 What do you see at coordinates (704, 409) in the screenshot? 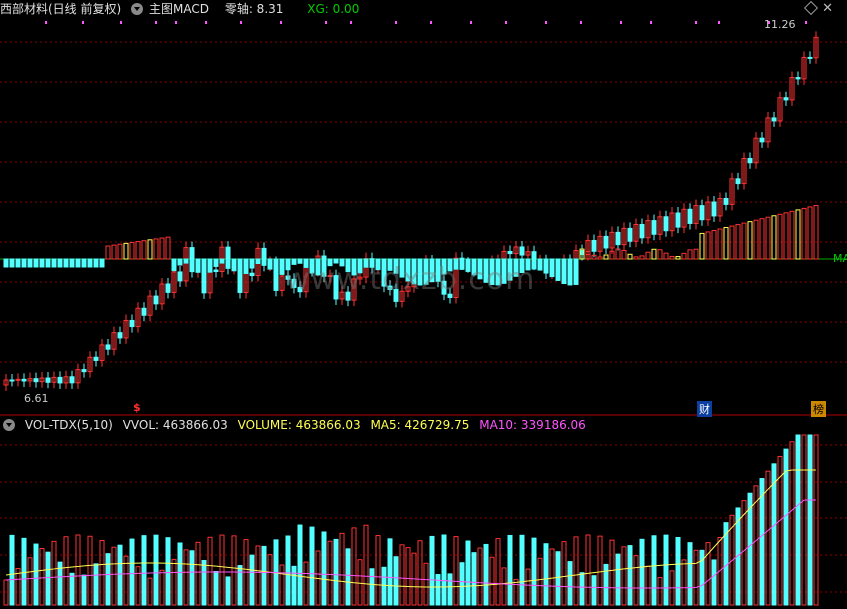
I see `finance-marker: 财` at bounding box center [704, 409].